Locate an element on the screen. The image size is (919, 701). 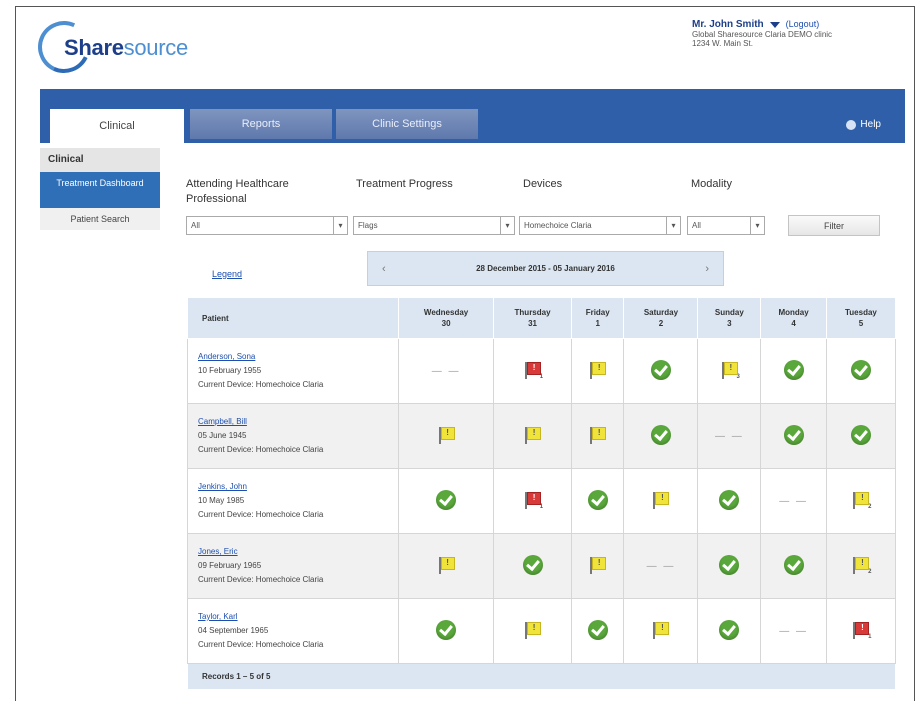
records-count: Records 1 – 5 of 5 is located at coordinates (541, 676).